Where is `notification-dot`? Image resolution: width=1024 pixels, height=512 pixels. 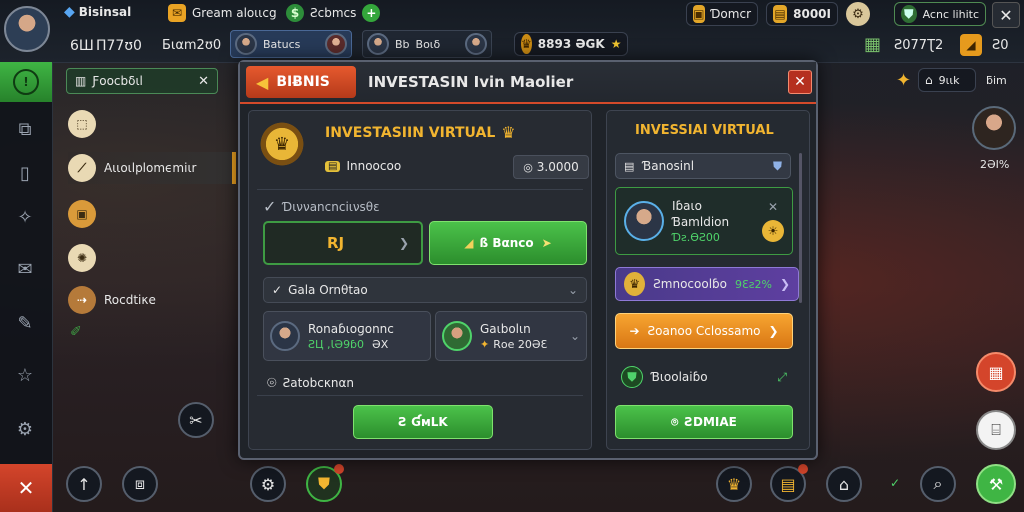
notification-dot is located at coordinates (339, 469).